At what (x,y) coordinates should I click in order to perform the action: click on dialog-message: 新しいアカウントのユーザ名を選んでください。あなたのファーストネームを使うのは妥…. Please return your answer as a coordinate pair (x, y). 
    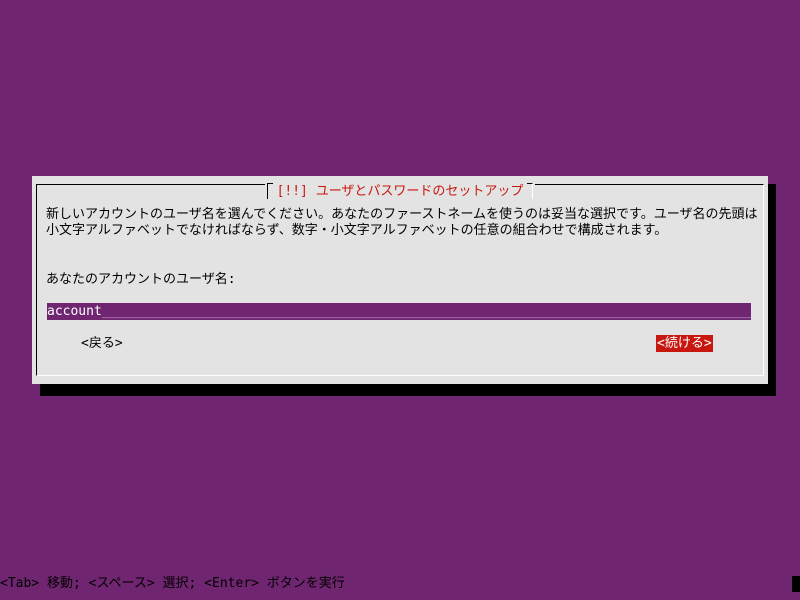
    Looking at the image, I should click on (402, 222).